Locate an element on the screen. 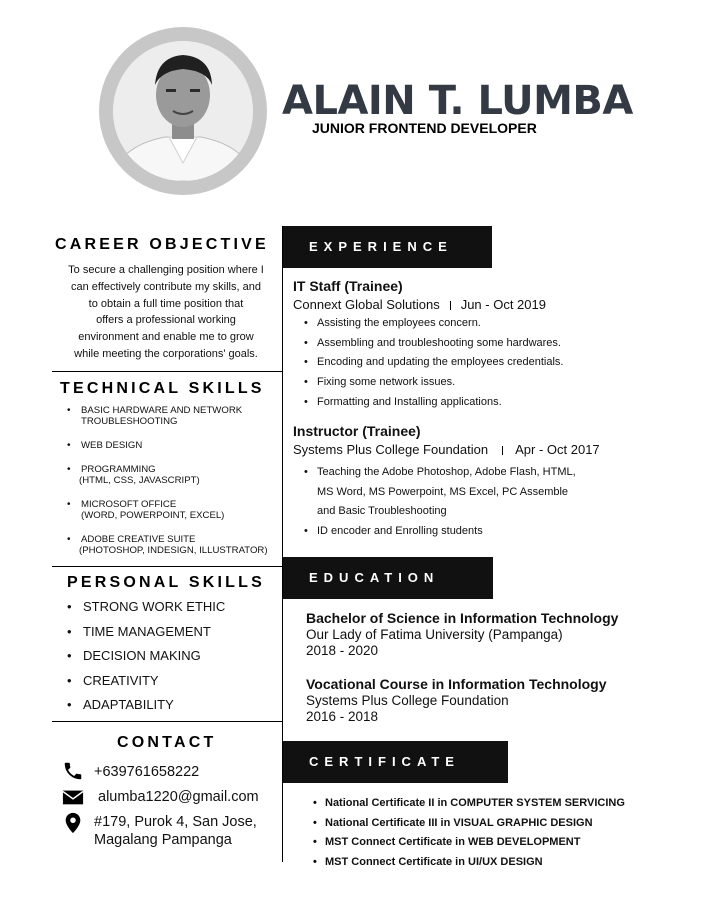  phone-icon is located at coordinates (73, 771).